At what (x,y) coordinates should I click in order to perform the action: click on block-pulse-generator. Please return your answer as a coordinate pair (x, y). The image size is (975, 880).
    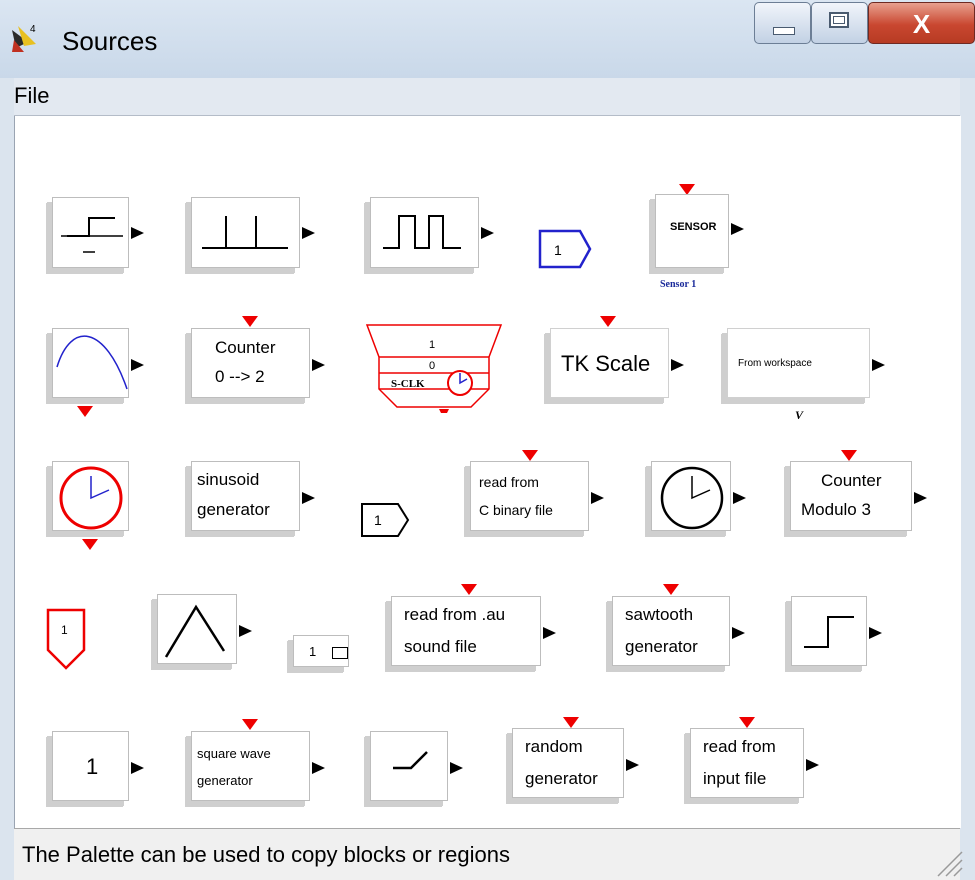
    Looking at the image, I should click on (432, 232).